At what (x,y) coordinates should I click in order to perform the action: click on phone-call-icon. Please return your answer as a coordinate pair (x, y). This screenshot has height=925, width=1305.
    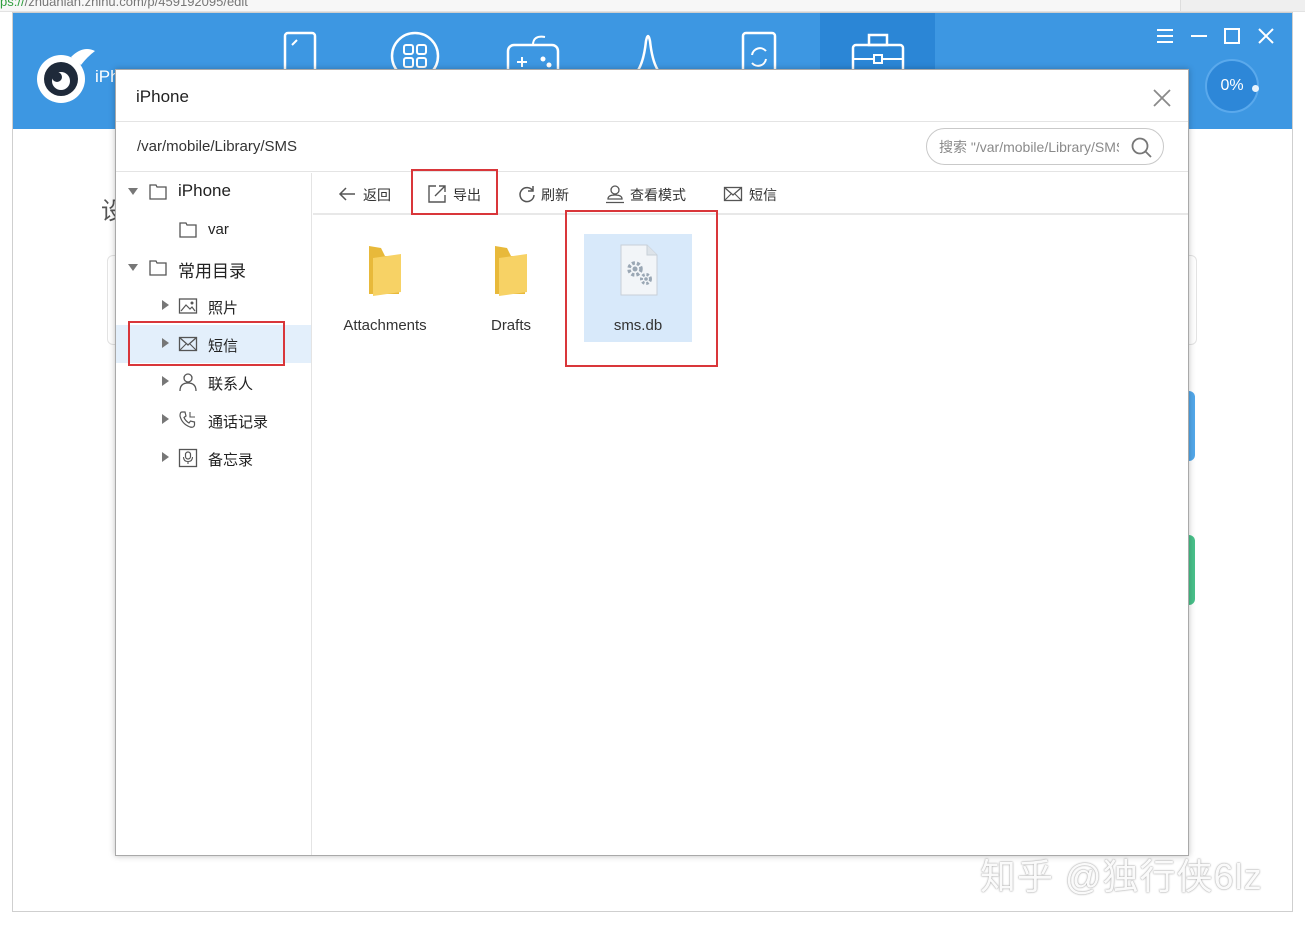
    Looking at the image, I should click on (187, 419).